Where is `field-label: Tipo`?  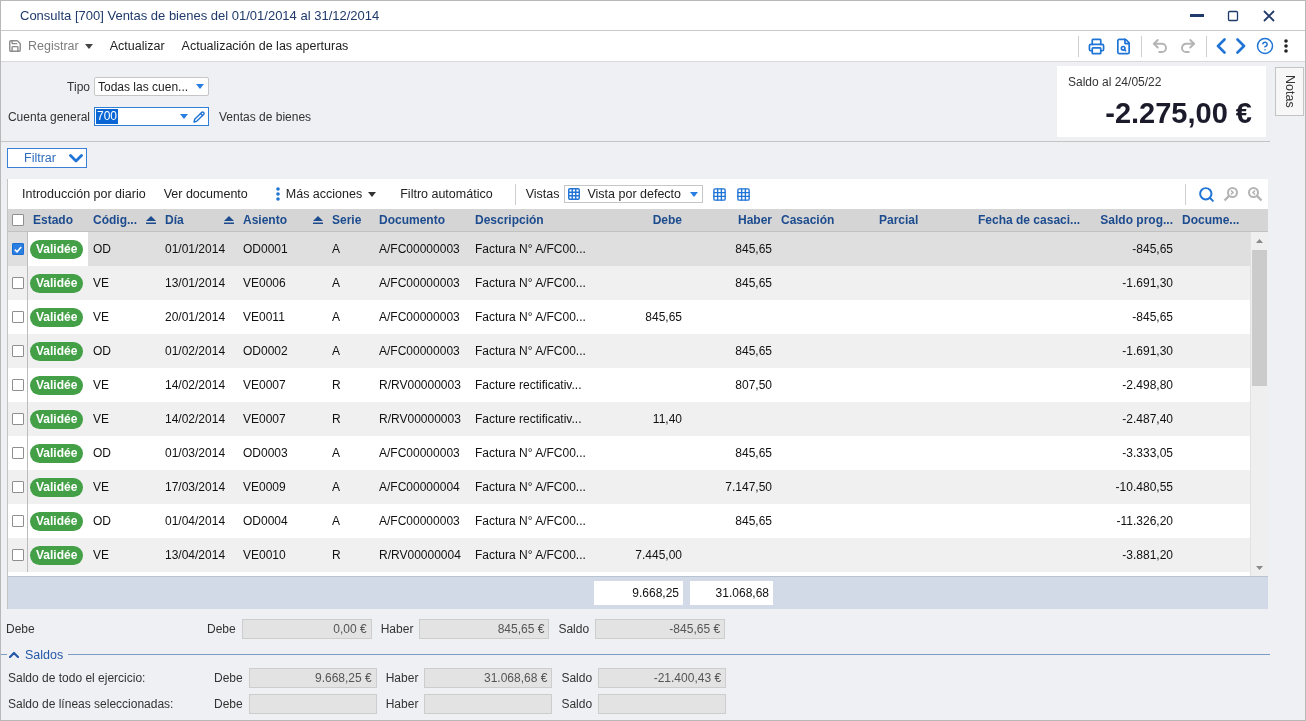 field-label: Tipo is located at coordinates (78, 86).